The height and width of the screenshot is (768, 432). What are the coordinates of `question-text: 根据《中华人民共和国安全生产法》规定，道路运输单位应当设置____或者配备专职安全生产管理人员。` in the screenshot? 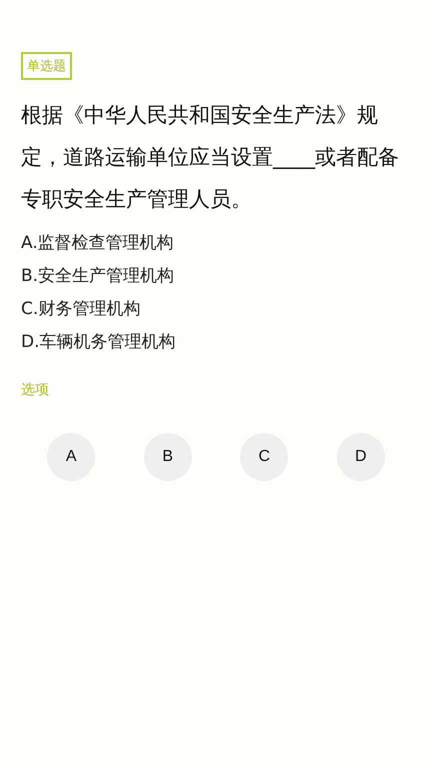 It's located at (210, 157).